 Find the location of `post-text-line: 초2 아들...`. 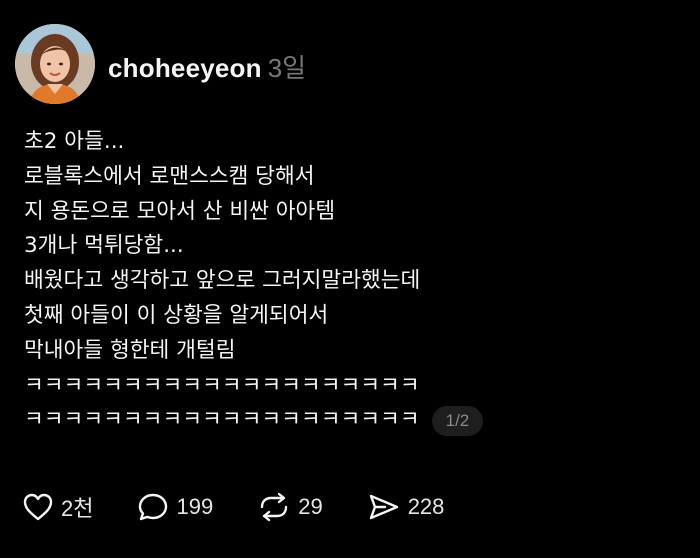

post-text-line: 초2 아들... is located at coordinates (74, 141).